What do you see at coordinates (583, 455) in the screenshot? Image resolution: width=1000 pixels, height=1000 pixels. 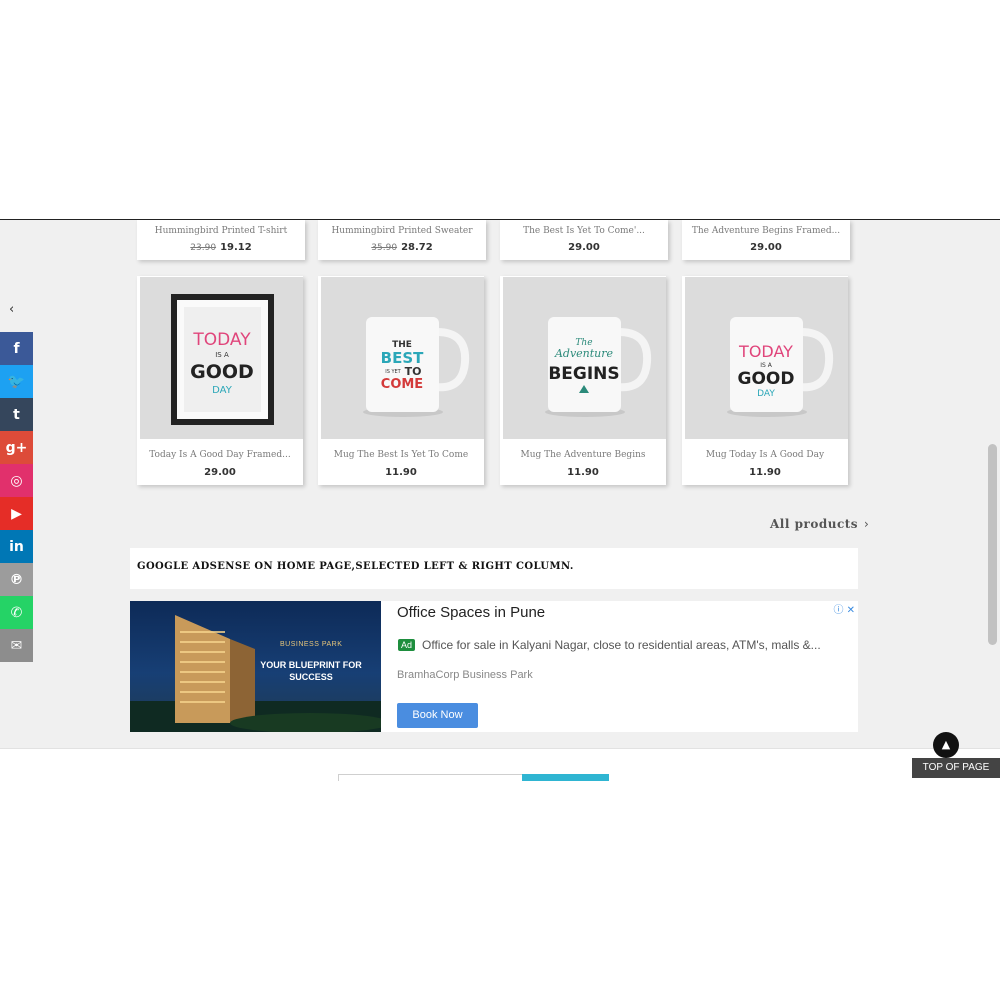 I see `product-name: Mug The Adventure Begins` at bounding box center [583, 455].